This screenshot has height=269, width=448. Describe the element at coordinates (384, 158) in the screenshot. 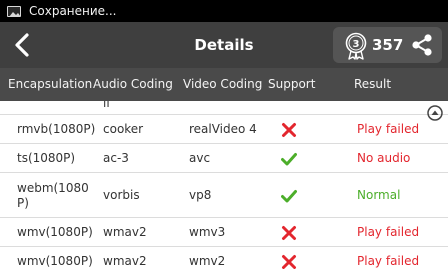

I see `result-cell: No audio` at that location.